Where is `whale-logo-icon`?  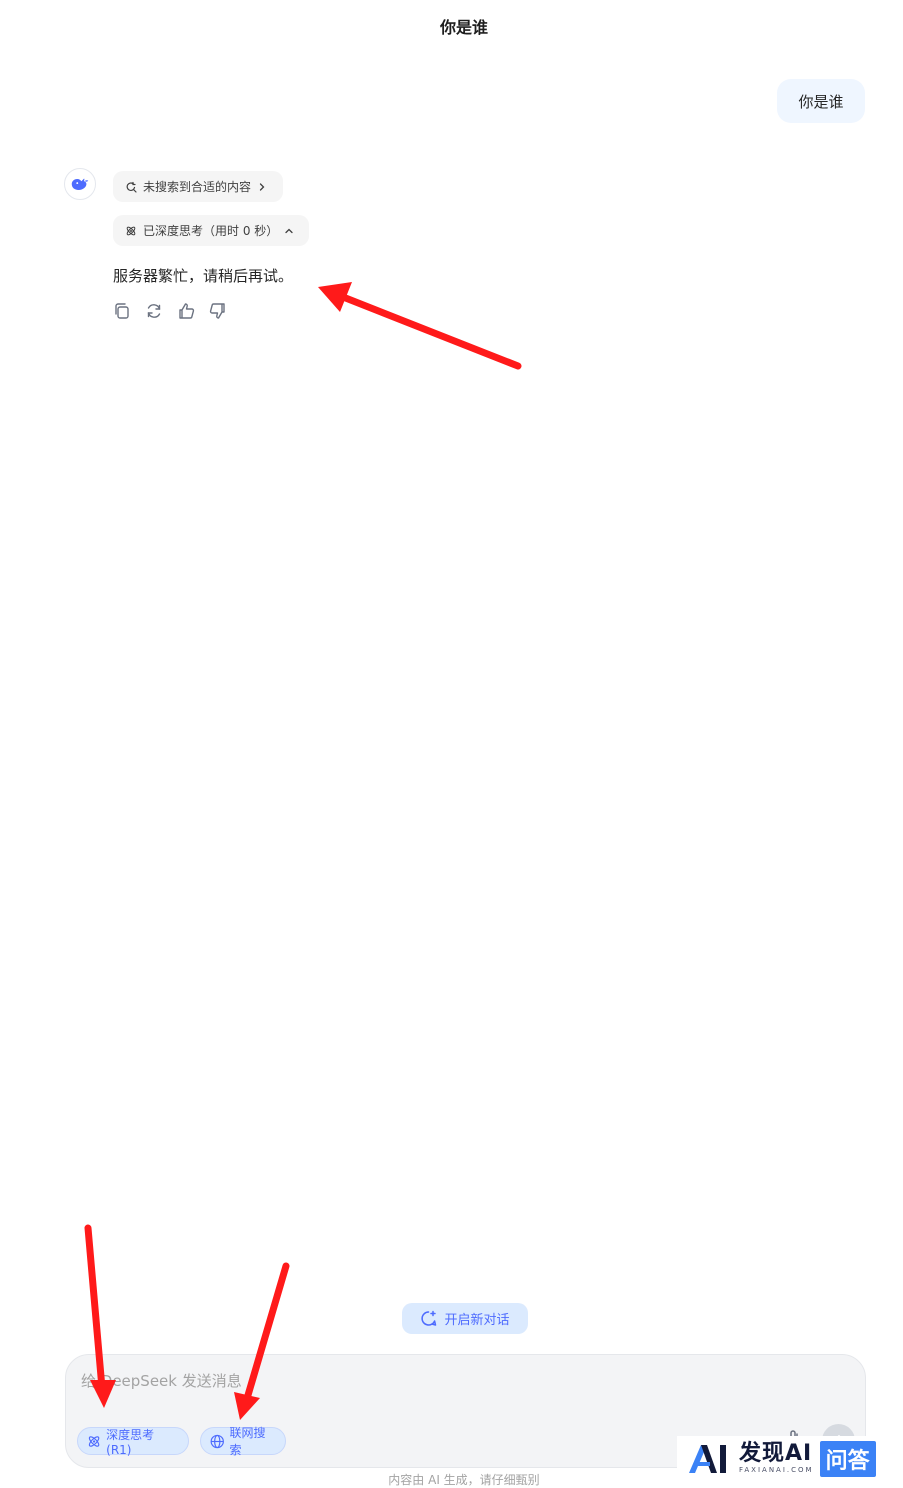
whale-logo-icon is located at coordinates (80, 184).